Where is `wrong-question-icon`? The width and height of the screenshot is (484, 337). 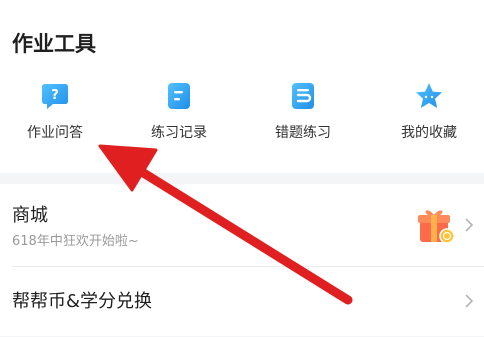 wrong-question-icon is located at coordinates (303, 96).